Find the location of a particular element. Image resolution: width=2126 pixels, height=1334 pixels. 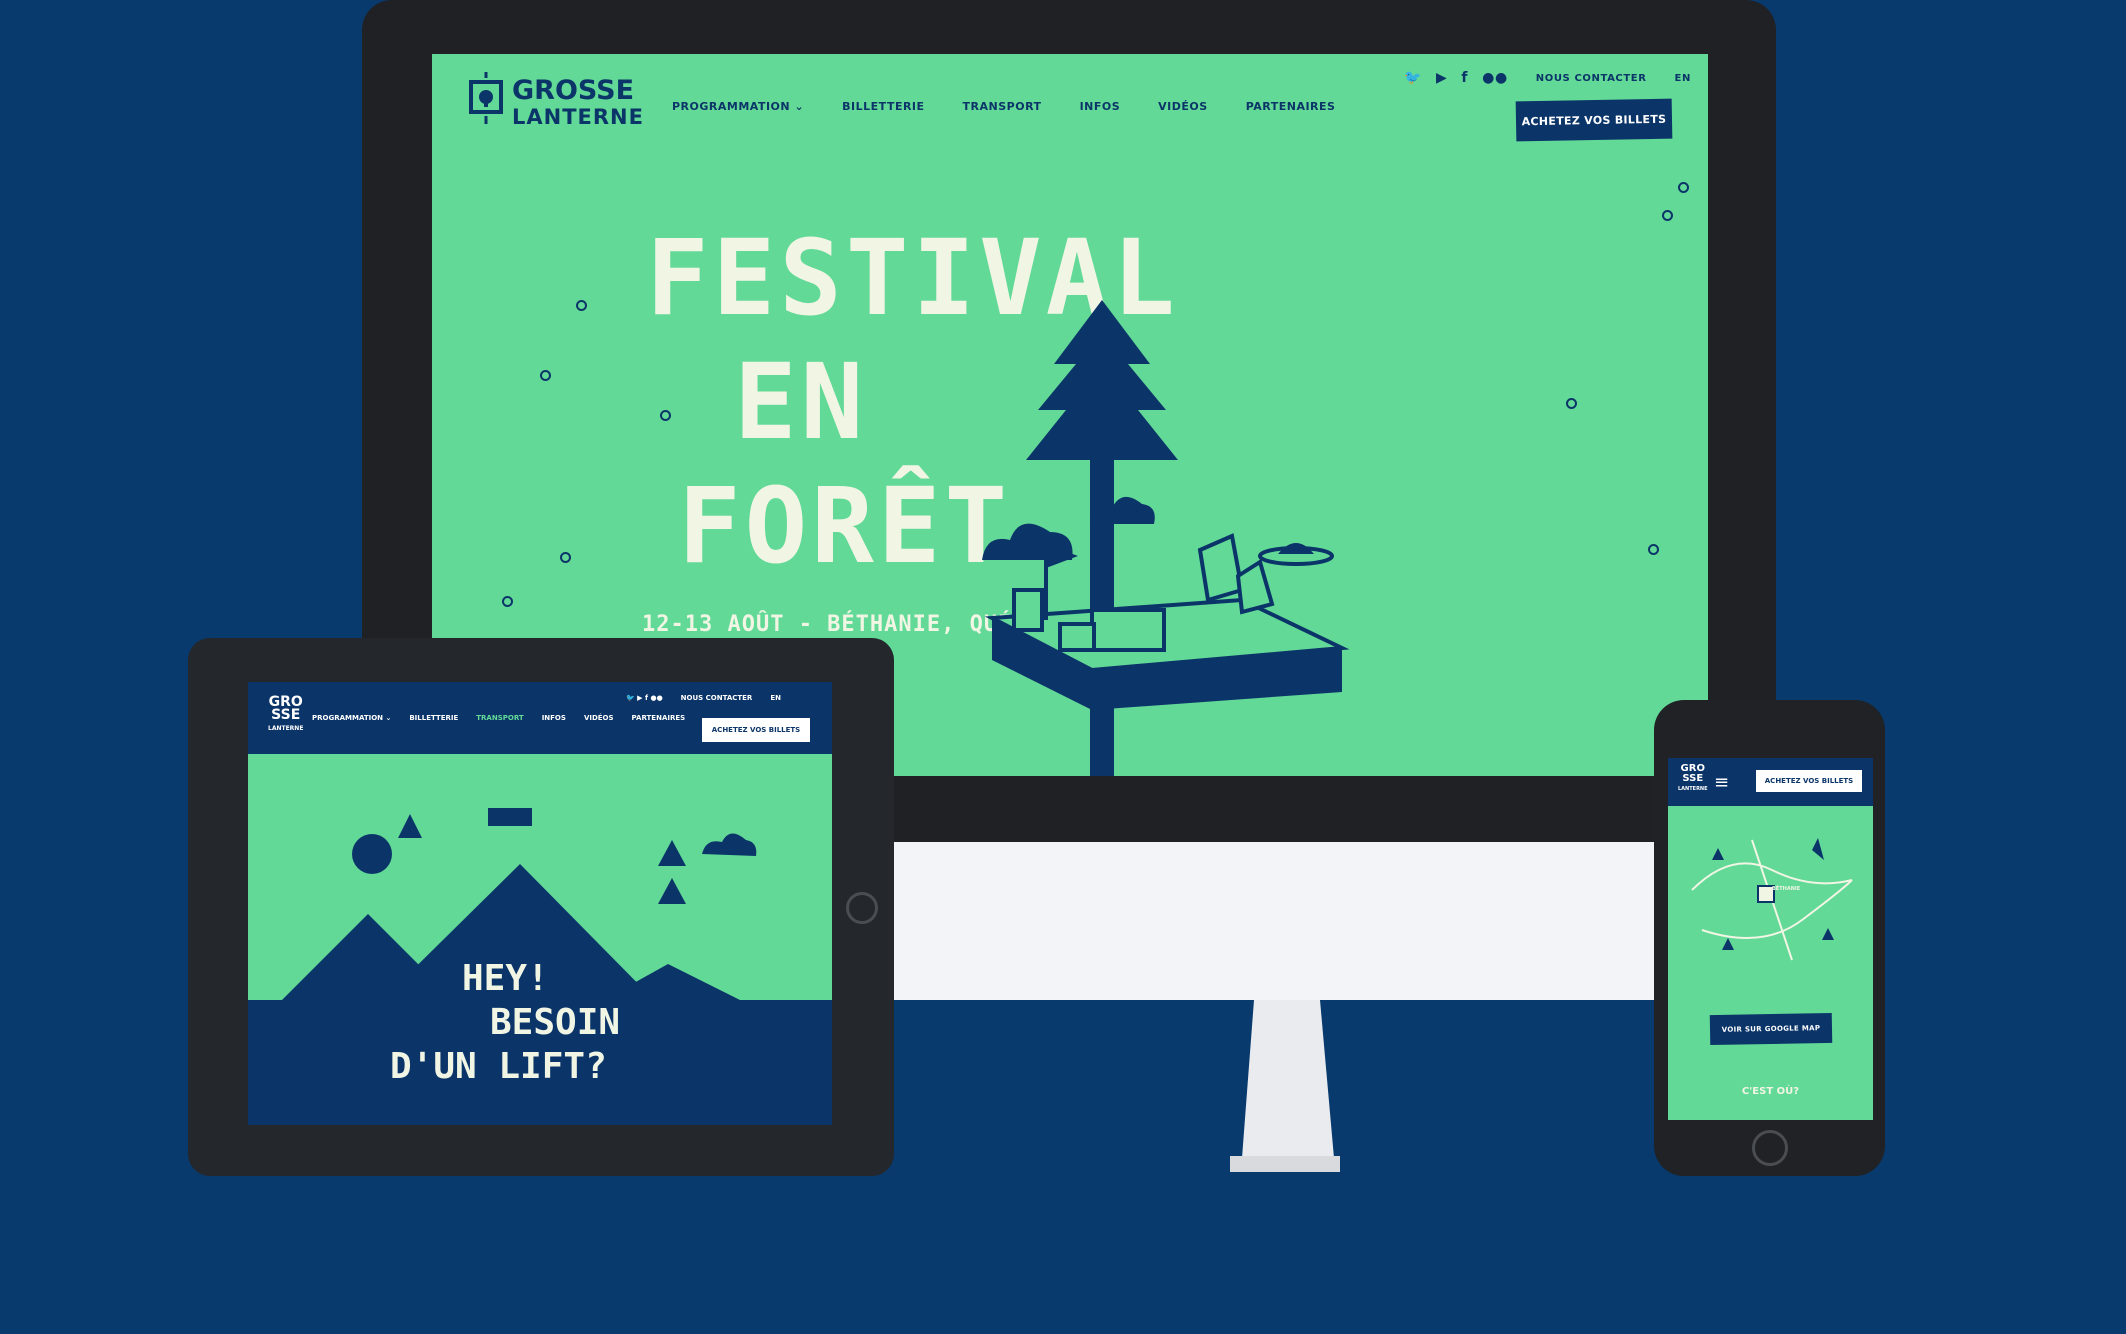

tablet-buy-tickets-button: ACHETEZ VOS BILLETS is located at coordinates (756, 730).